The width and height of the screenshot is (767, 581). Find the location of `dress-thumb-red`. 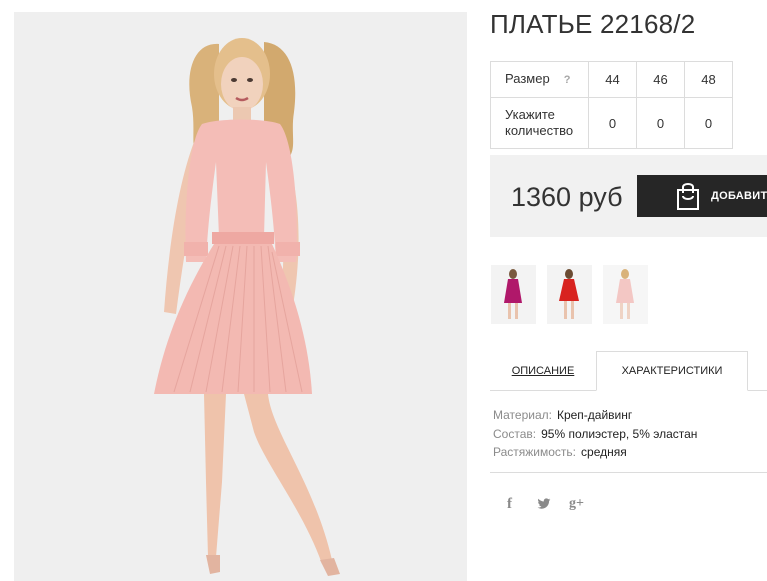

dress-thumb-red is located at coordinates (569, 294).